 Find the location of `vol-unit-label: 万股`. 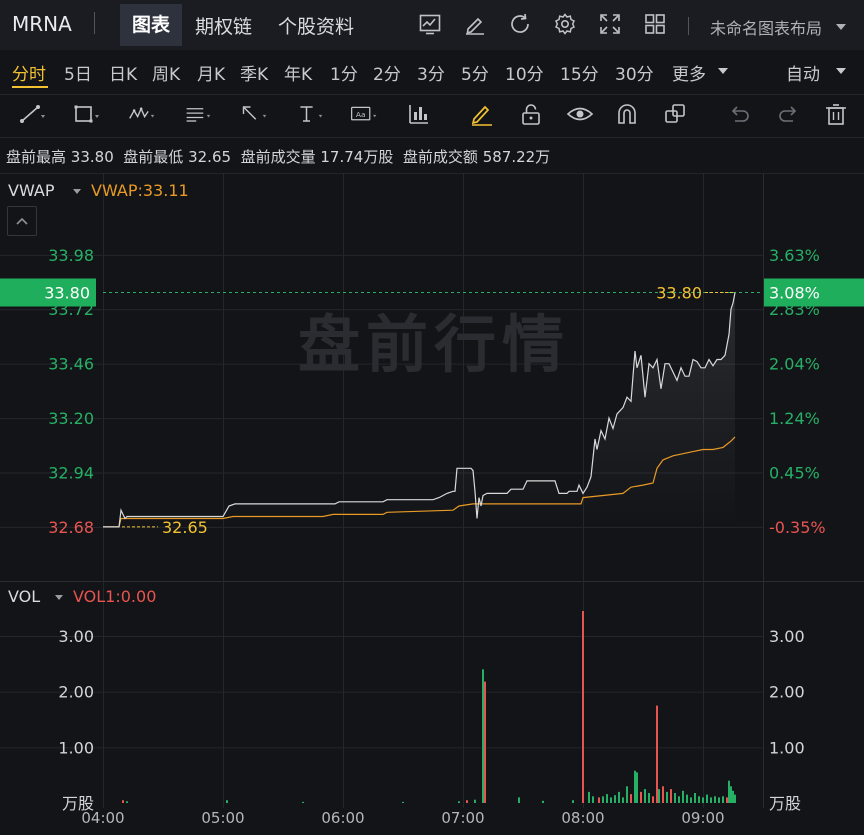

vol-unit-label: 万股 is located at coordinates (78, 803).